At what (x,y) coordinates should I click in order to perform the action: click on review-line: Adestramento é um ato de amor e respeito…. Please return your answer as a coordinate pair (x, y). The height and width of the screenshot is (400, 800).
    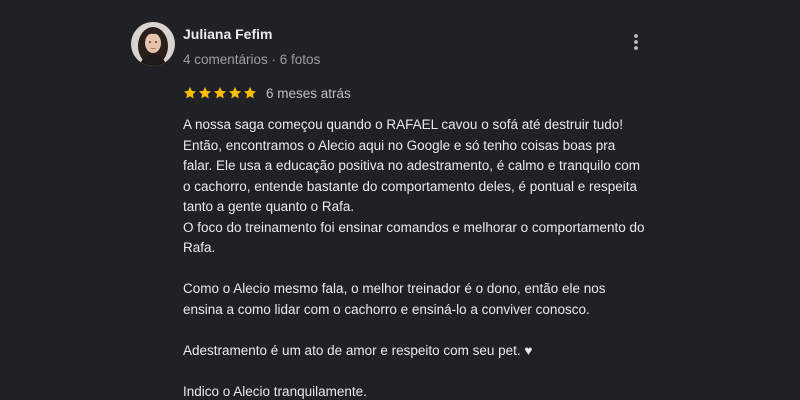
    Looking at the image, I should click on (358, 350).